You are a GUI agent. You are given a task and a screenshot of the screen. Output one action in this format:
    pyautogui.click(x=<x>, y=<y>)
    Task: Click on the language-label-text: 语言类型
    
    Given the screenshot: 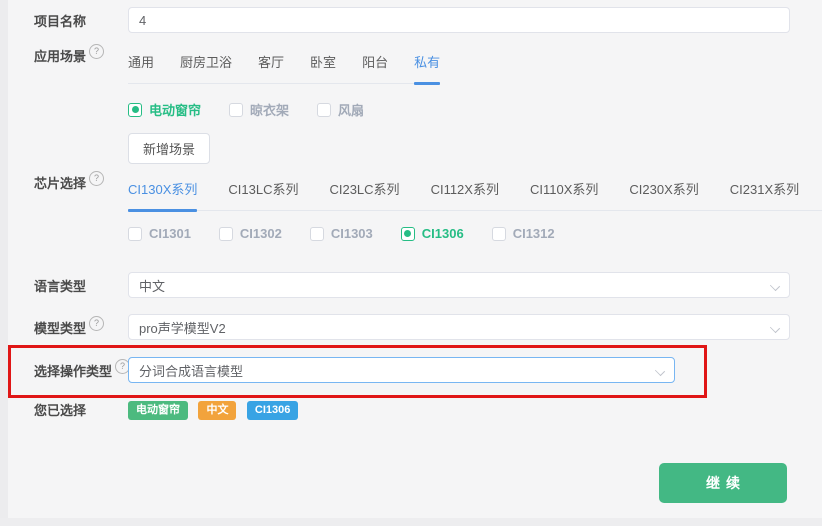 What is the action you would take?
    pyautogui.click(x=60, y=286)
    